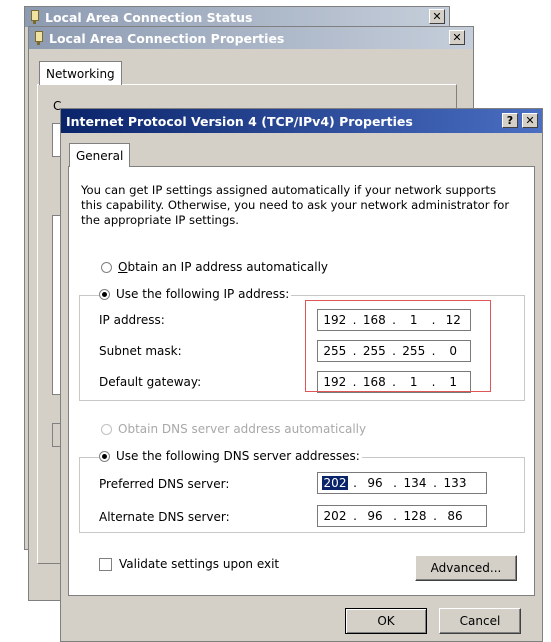 This screenshot has width=551, height=642. What do you see at coordinates (335, 483) in the screenshot?
I see `preferred-dns-octet-1: 202` at bounding box center [335, 483].